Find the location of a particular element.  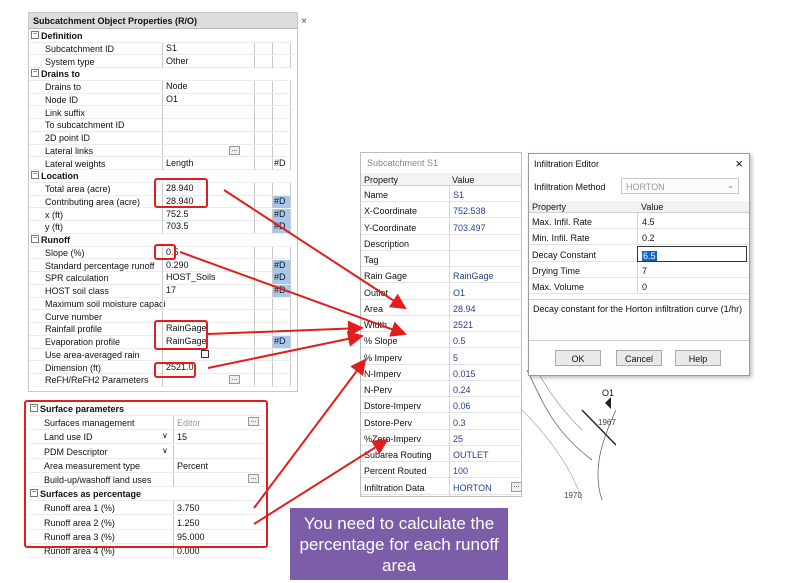

property-value: 0.000 is located at coordinates (218, 550).